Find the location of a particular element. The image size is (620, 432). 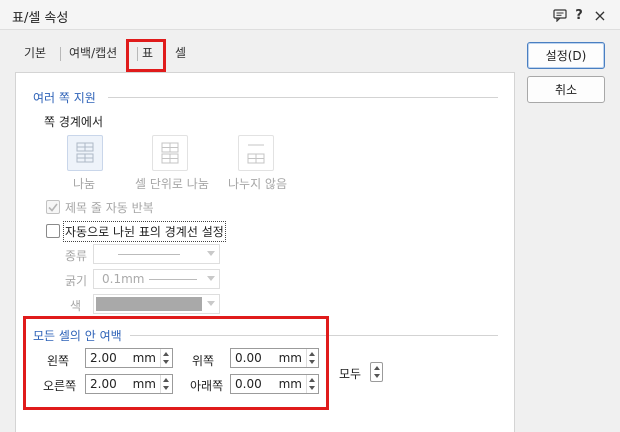

repeat-title-label: 제목 줄 자동 반복 is located at coordinates (109, 208).